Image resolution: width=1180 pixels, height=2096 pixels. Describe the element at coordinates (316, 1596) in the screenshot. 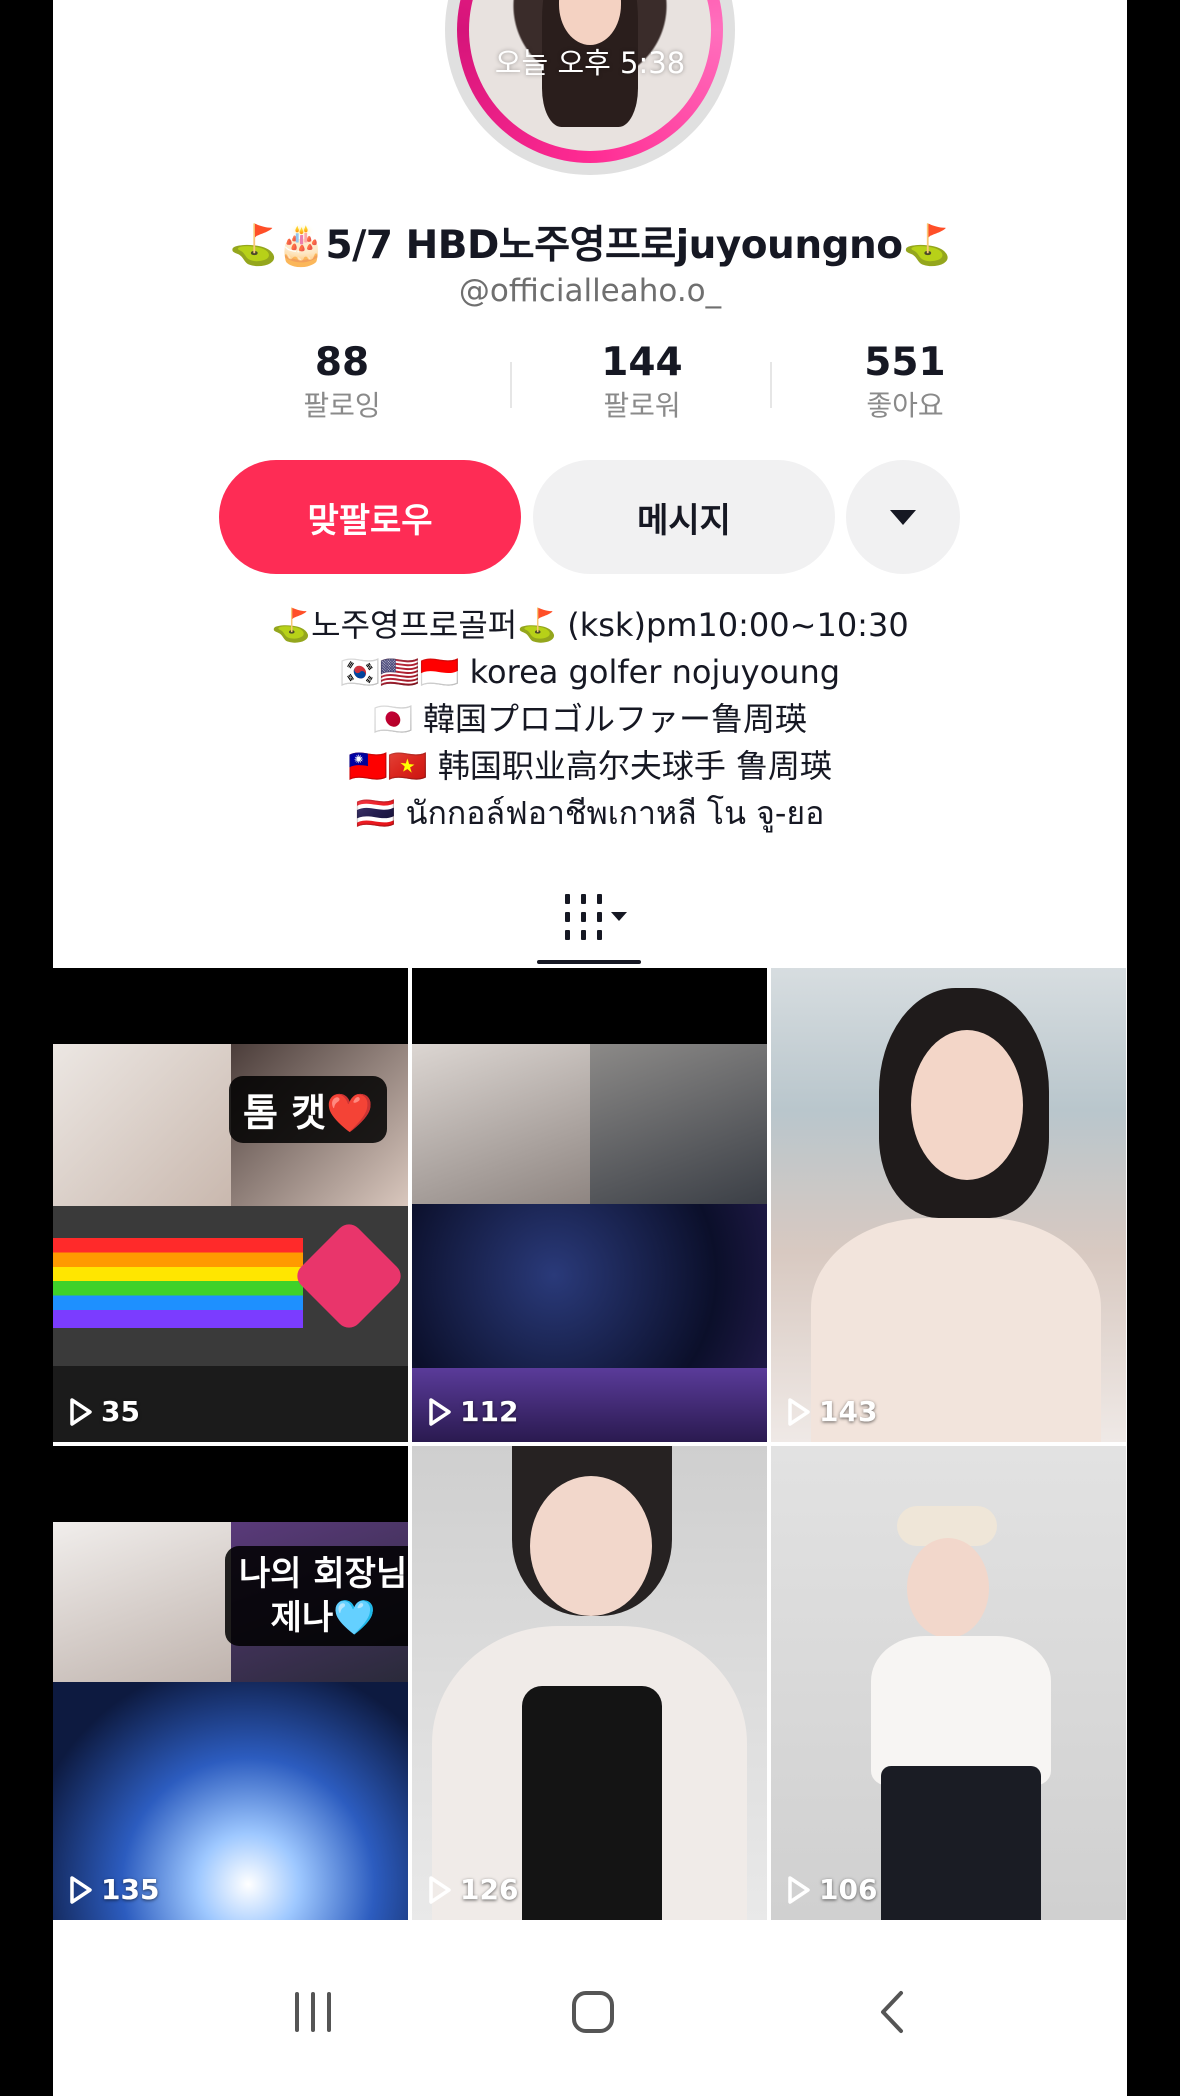

I see `video-overlay-text: 나의 회장님 제나🩵` at that location.